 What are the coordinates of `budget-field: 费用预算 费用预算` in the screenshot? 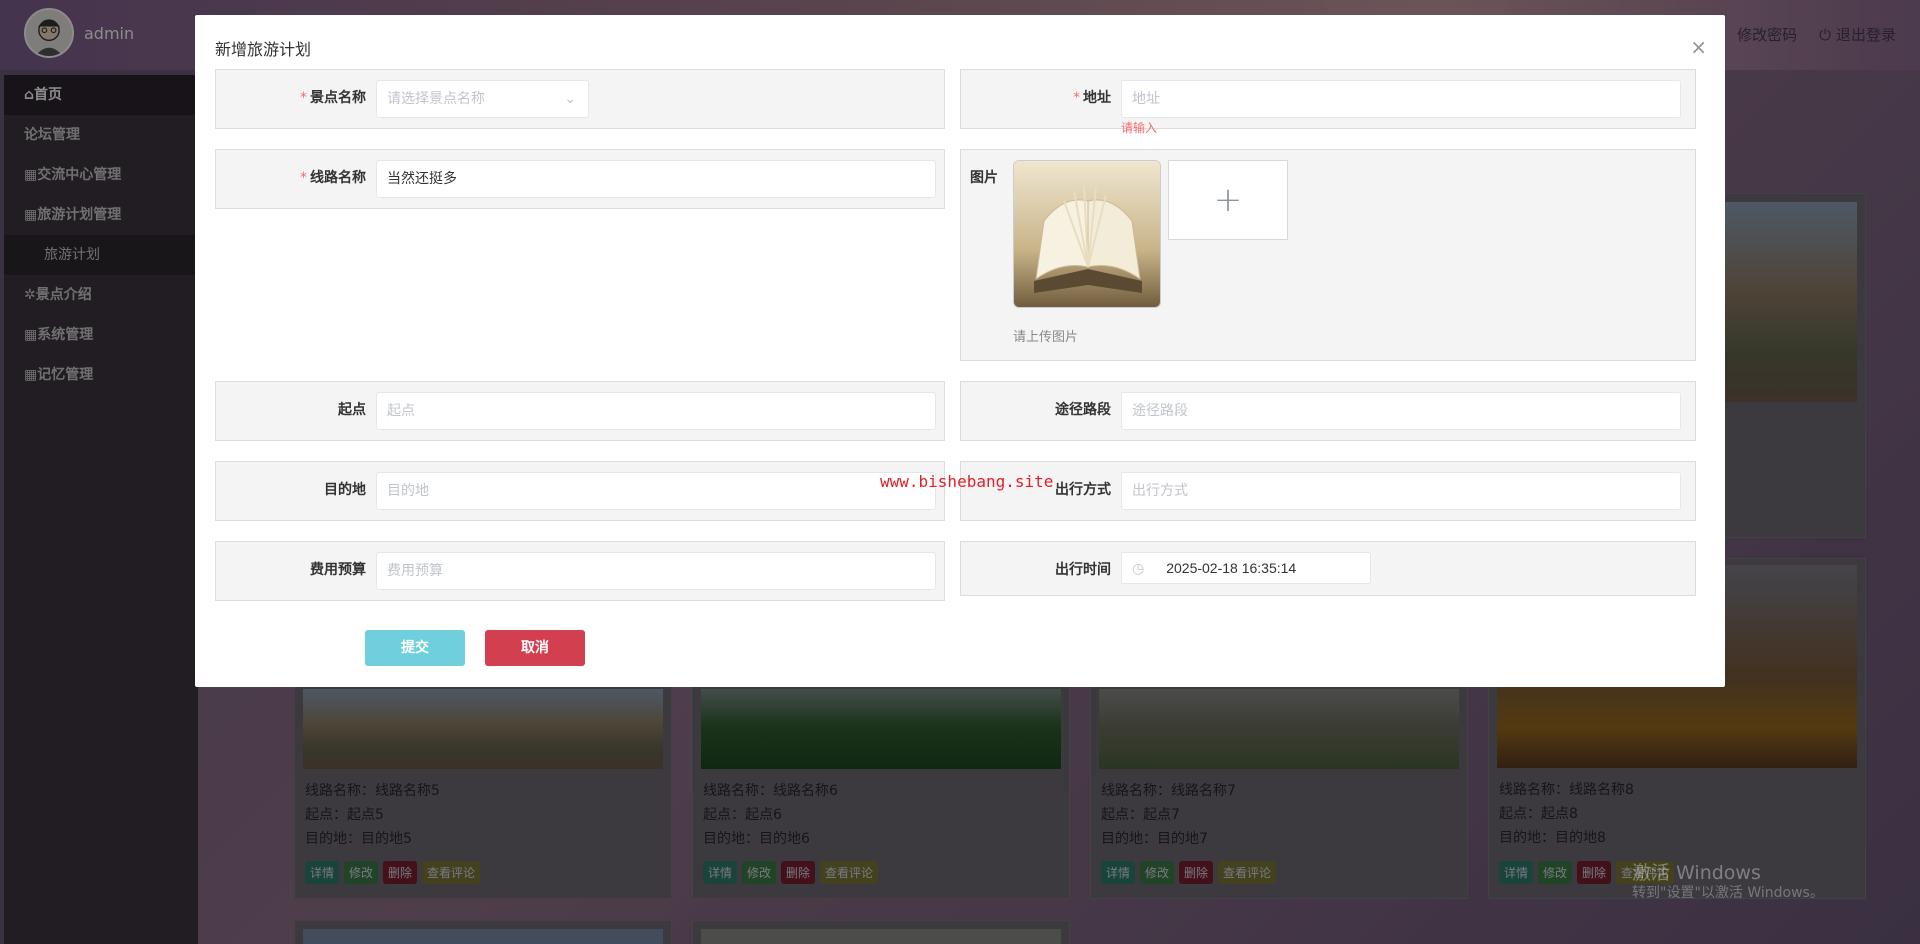 It's located at (580, 571).